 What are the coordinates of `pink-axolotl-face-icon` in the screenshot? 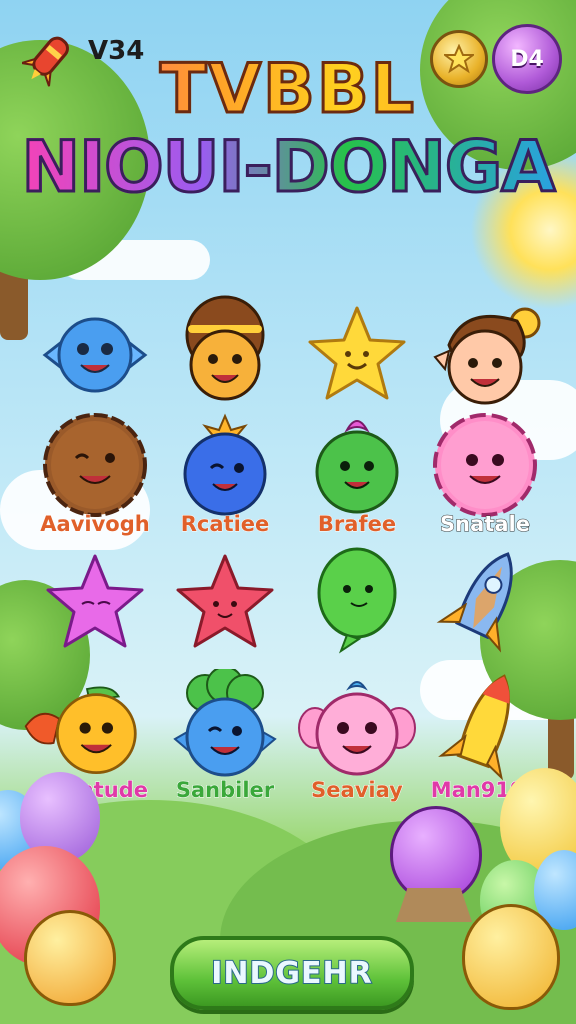 It's located at (357, 728).